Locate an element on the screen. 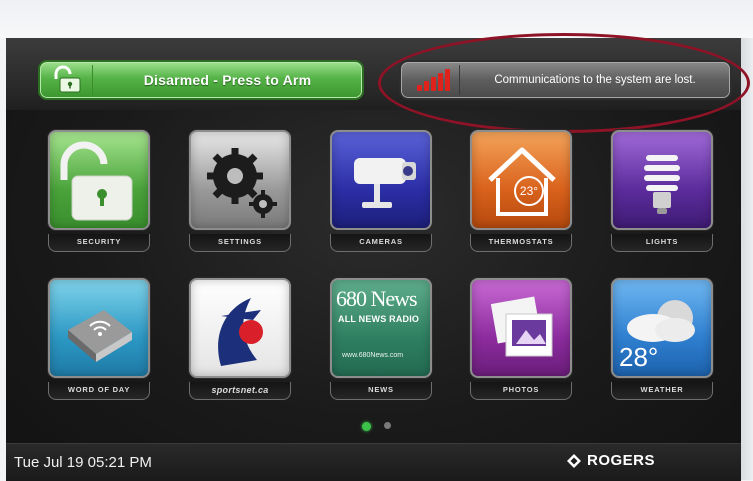  page-dot-active is located at coordinates (366, 426).